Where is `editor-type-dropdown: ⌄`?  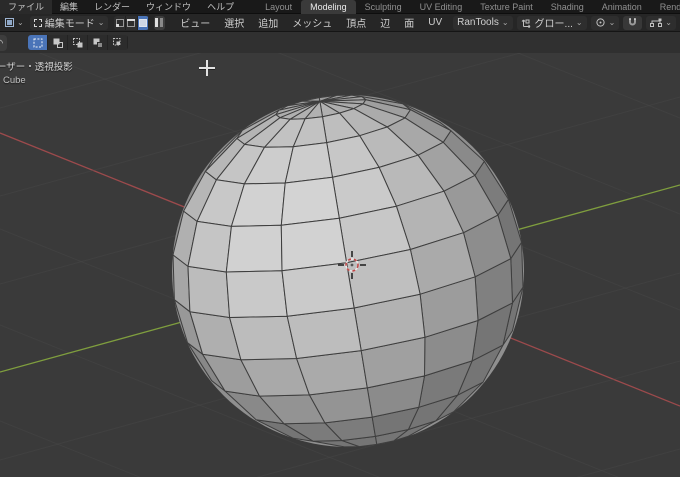
editor-type-dropdown: ⌄ is located at coordinates (14, 23).